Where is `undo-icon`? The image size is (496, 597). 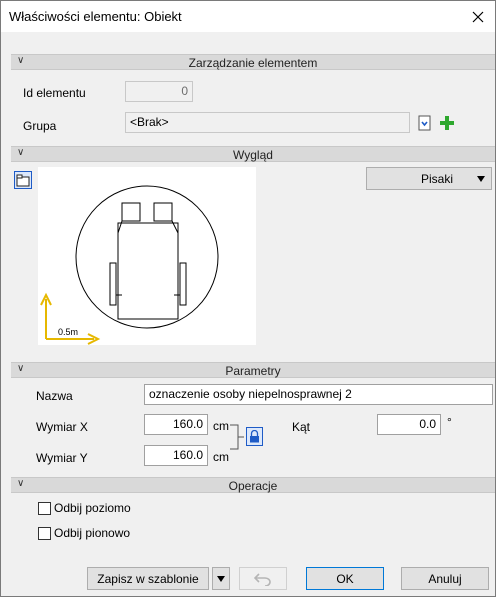 undo-icon is located at coordinates (262, 579).